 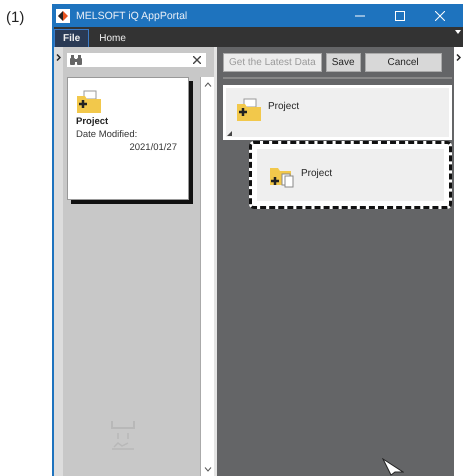 What do you see at coordinates (208, 469) in the screenshot?
I see `scroll-down-icon` at bounding box center [208, 469].